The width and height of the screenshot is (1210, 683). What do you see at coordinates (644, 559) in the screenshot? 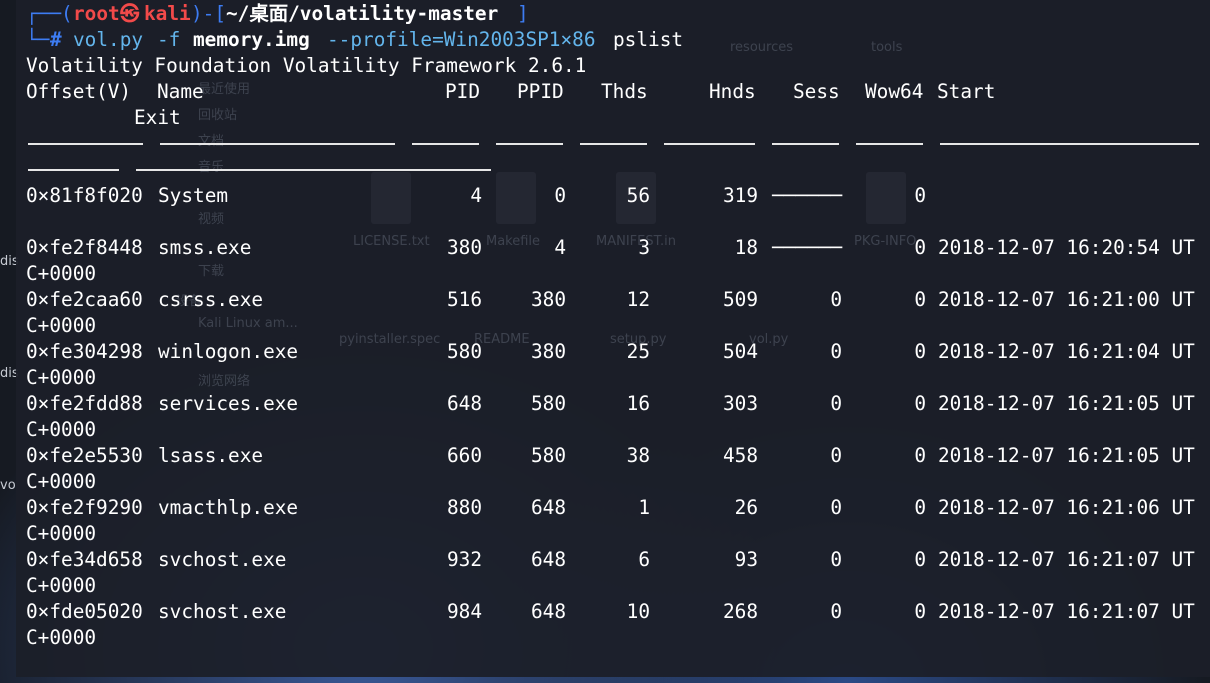
I see `cell-thds: 6` at bounding box center [644, 559].